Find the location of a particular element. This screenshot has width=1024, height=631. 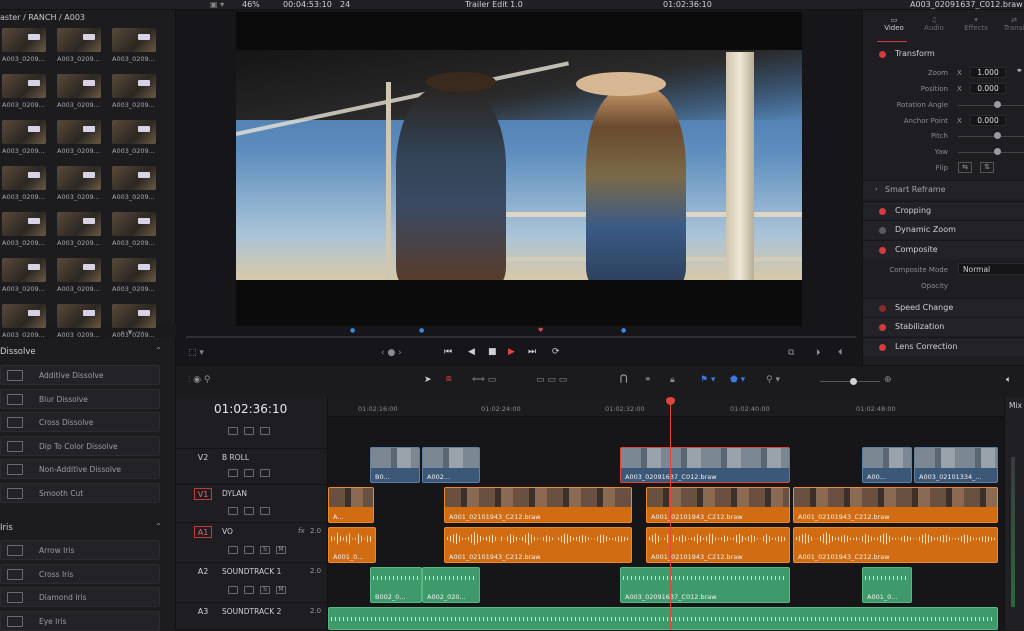

zoom-level: 46% is located at coordinates (251, 4).